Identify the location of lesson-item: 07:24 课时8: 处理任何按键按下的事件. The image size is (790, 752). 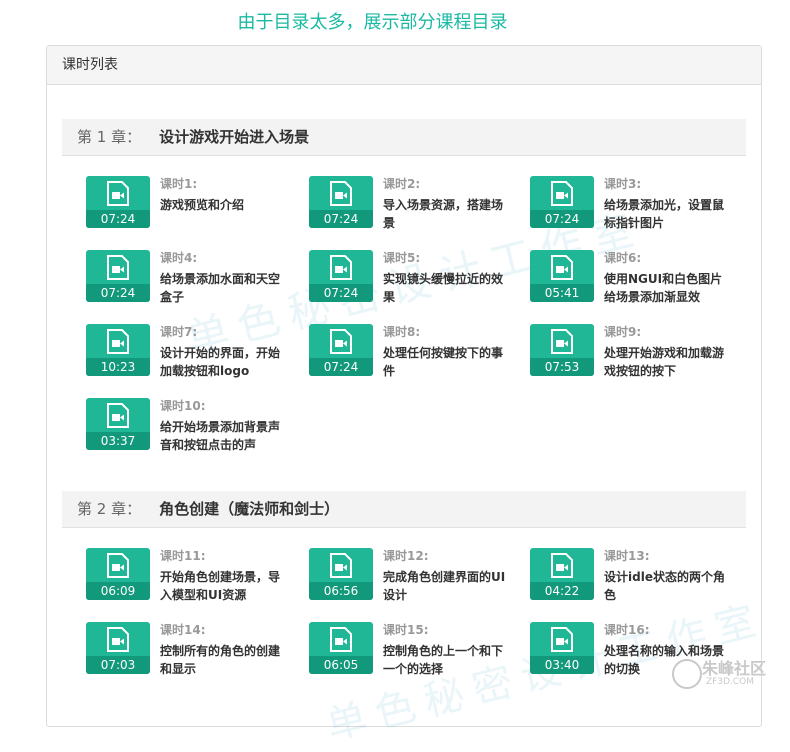
(414, 356).